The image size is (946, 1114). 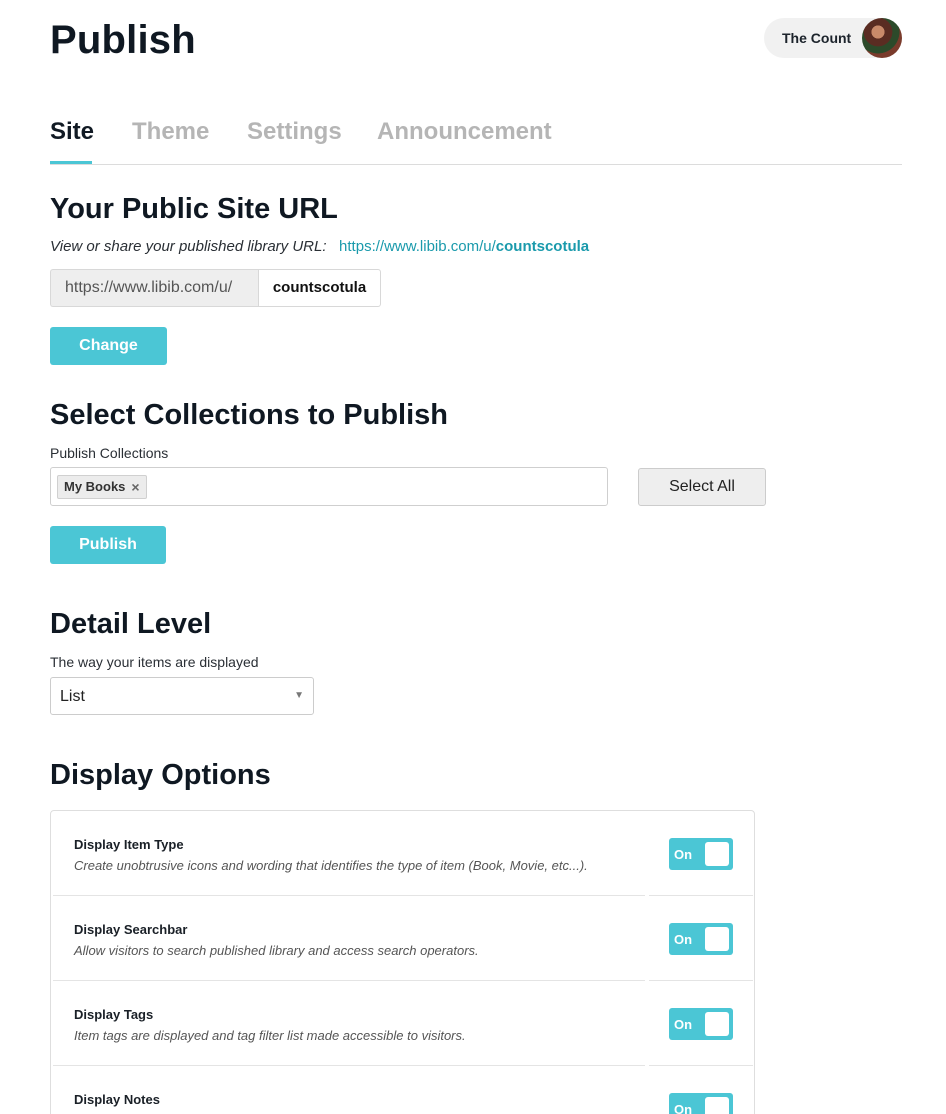 I want to click on site-url-field: https://www.libib.com/u/ countscotula, so click(x=215, y=288).